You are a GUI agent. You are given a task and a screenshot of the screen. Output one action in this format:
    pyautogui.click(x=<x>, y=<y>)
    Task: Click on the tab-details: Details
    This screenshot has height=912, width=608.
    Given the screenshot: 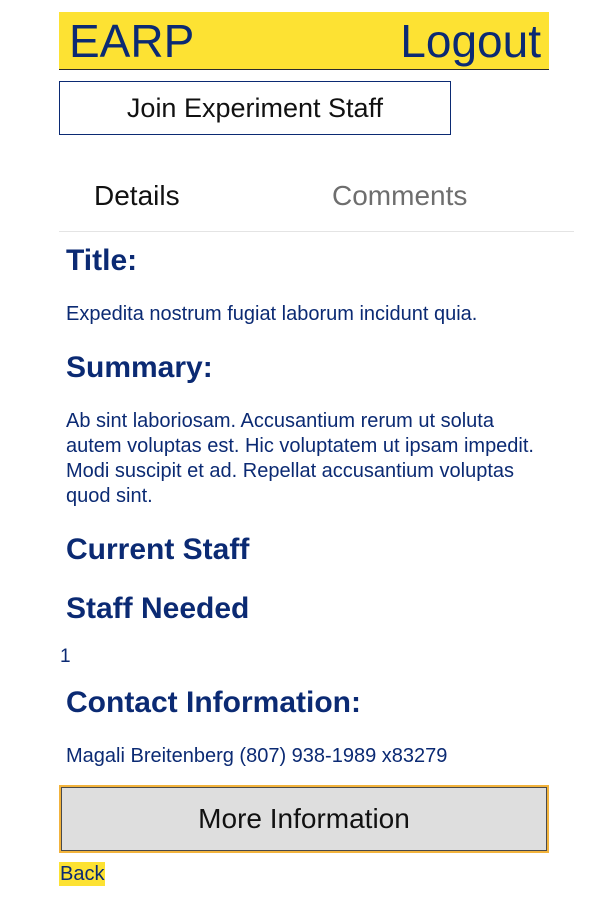 What is the action you would take?
    pyautogui.click(x=137, y=196)
    